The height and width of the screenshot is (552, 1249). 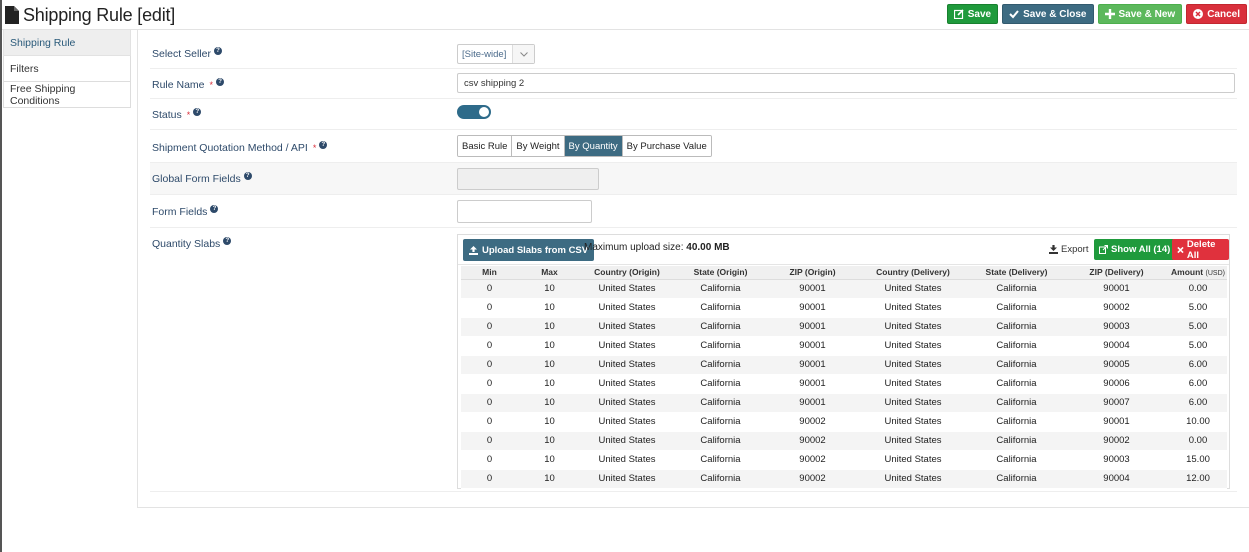 What do you see at coordinates (1198, 289) in the screenshot?
I see `cell-amount: 0.00` at bounding box center [1198, 289].